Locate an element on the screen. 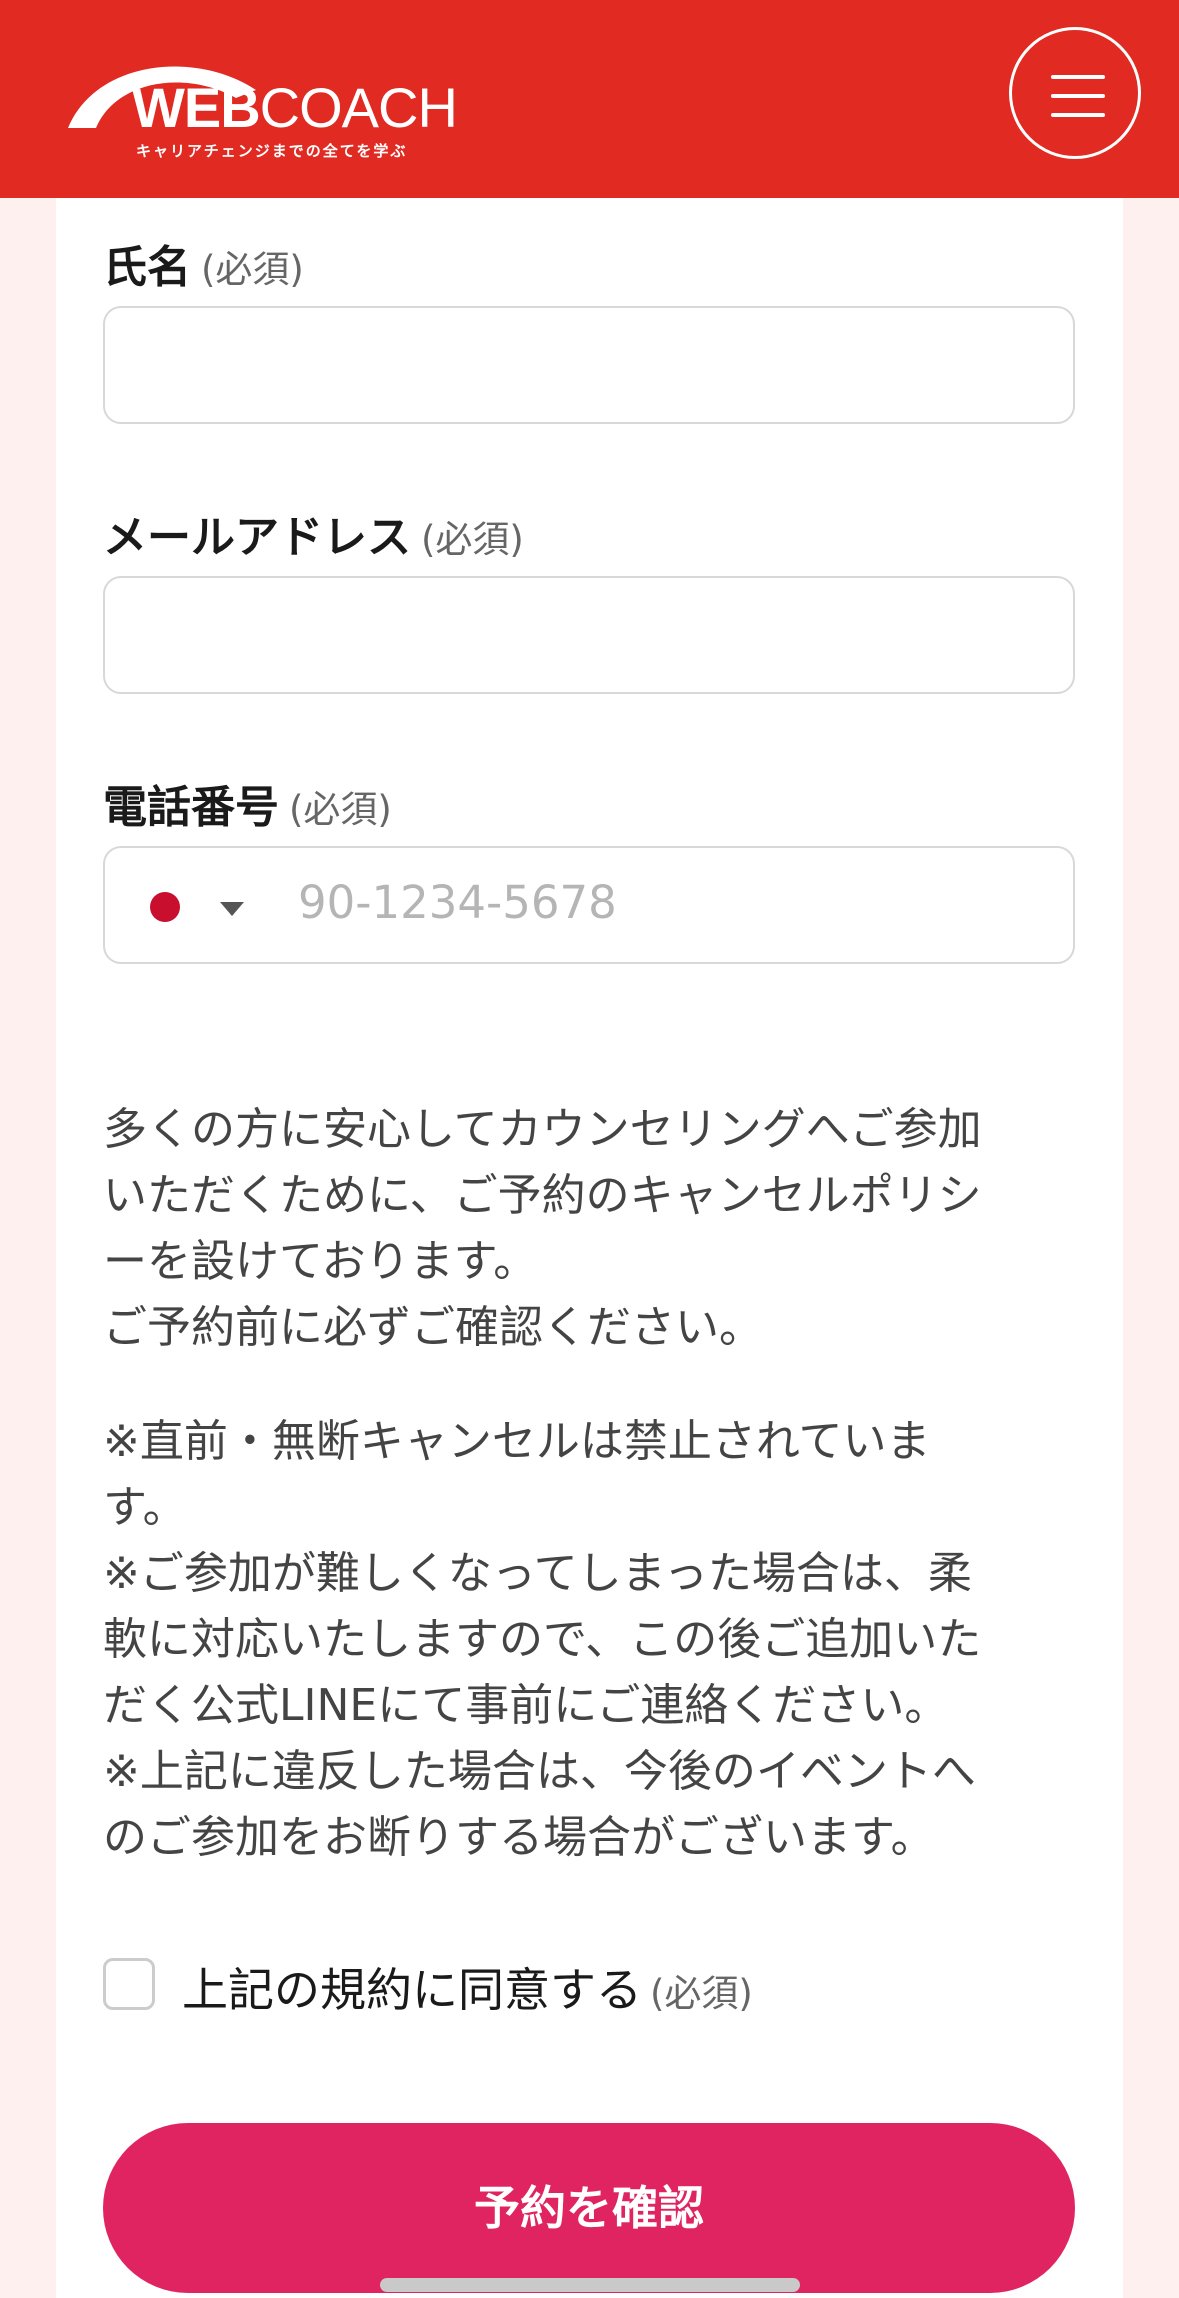  email-label-text: メールアドレス is located at coordinates (257, 537).